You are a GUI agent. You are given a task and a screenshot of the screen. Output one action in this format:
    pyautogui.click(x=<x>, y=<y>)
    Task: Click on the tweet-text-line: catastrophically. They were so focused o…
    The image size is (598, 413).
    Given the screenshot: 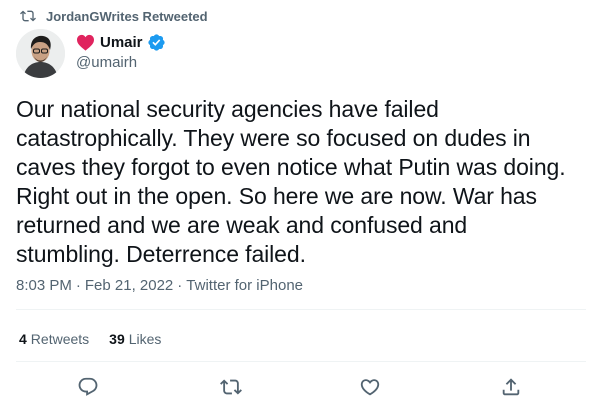 What is the action you would take?
    pyautogui.click(x=273, y=138)
    